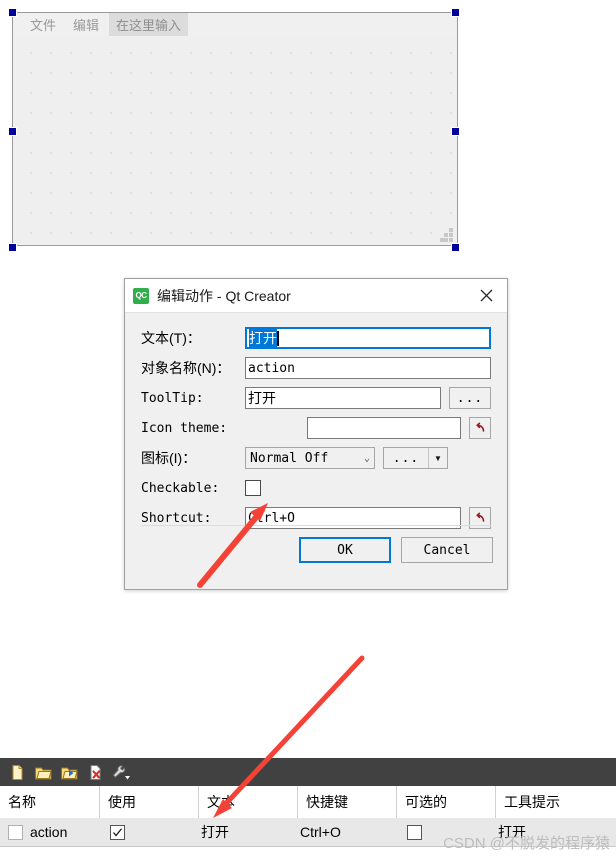 Image resolution: width=616 pixels, height=856 pixels. I want to click on selection-handle-top-left, so click(12, 12).